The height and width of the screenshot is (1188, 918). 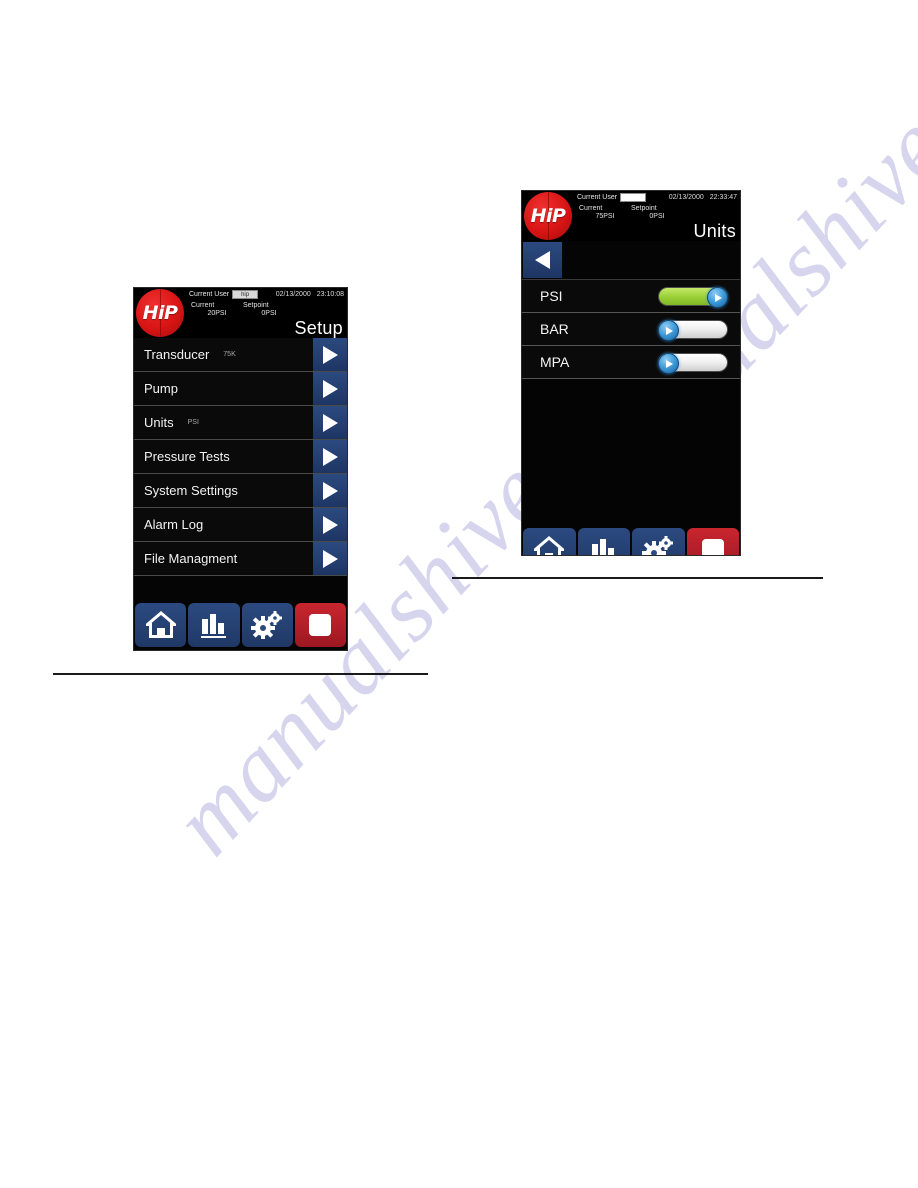 I want to click on time-text: 22:33:47, so click(x=723, y=197).